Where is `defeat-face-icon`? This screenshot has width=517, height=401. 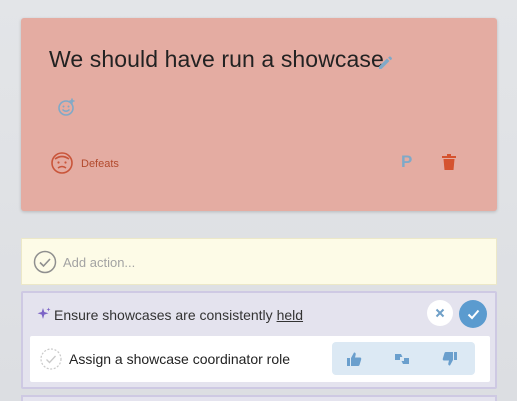 defeat-face-icon is located at coordinates (62, 163).